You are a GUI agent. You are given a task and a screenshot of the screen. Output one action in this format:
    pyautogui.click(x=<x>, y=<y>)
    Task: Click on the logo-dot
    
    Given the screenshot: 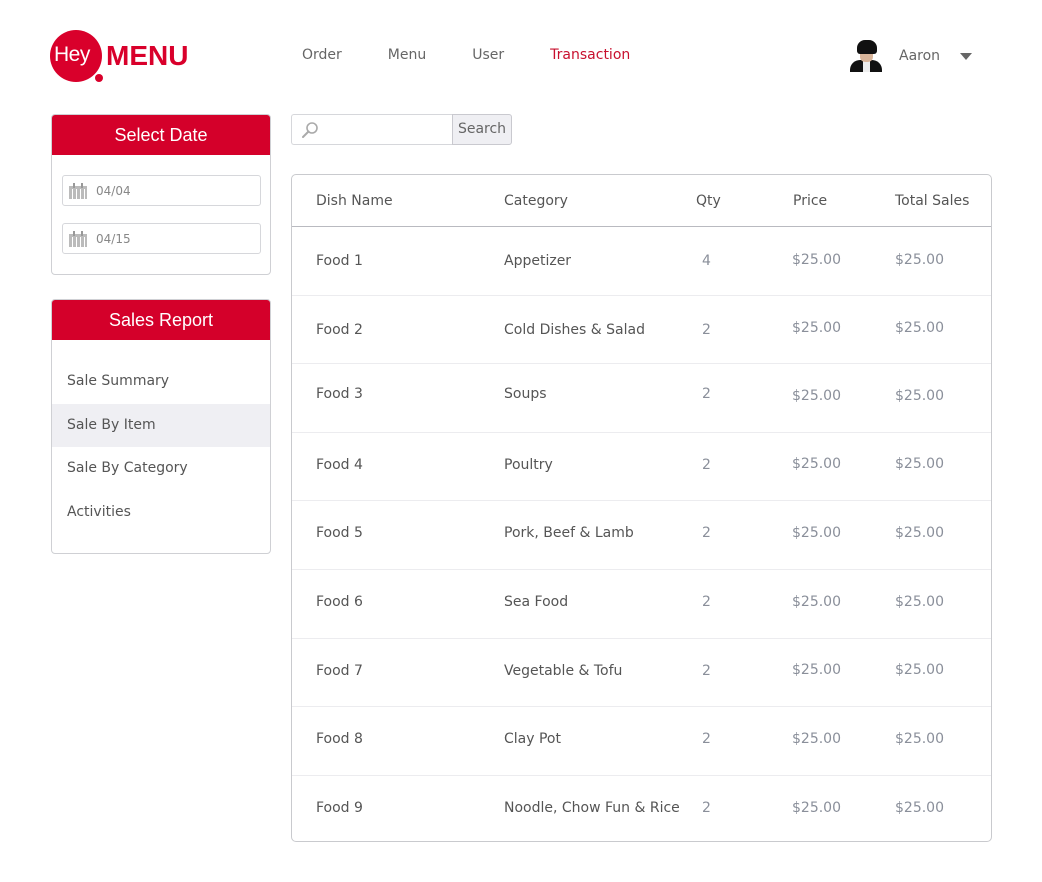 What is the action you would take?
    pyautogui.click(x=99, y=78)
    